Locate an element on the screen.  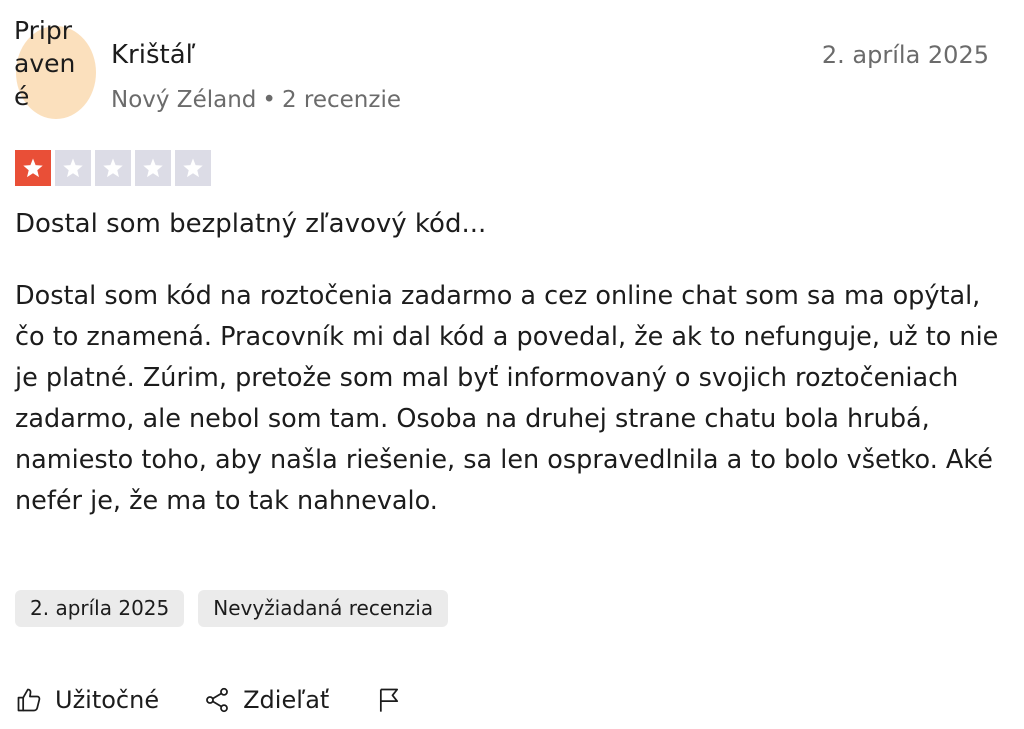
review-date: 2. apríla 2025 is located at coordinates (905, 55).